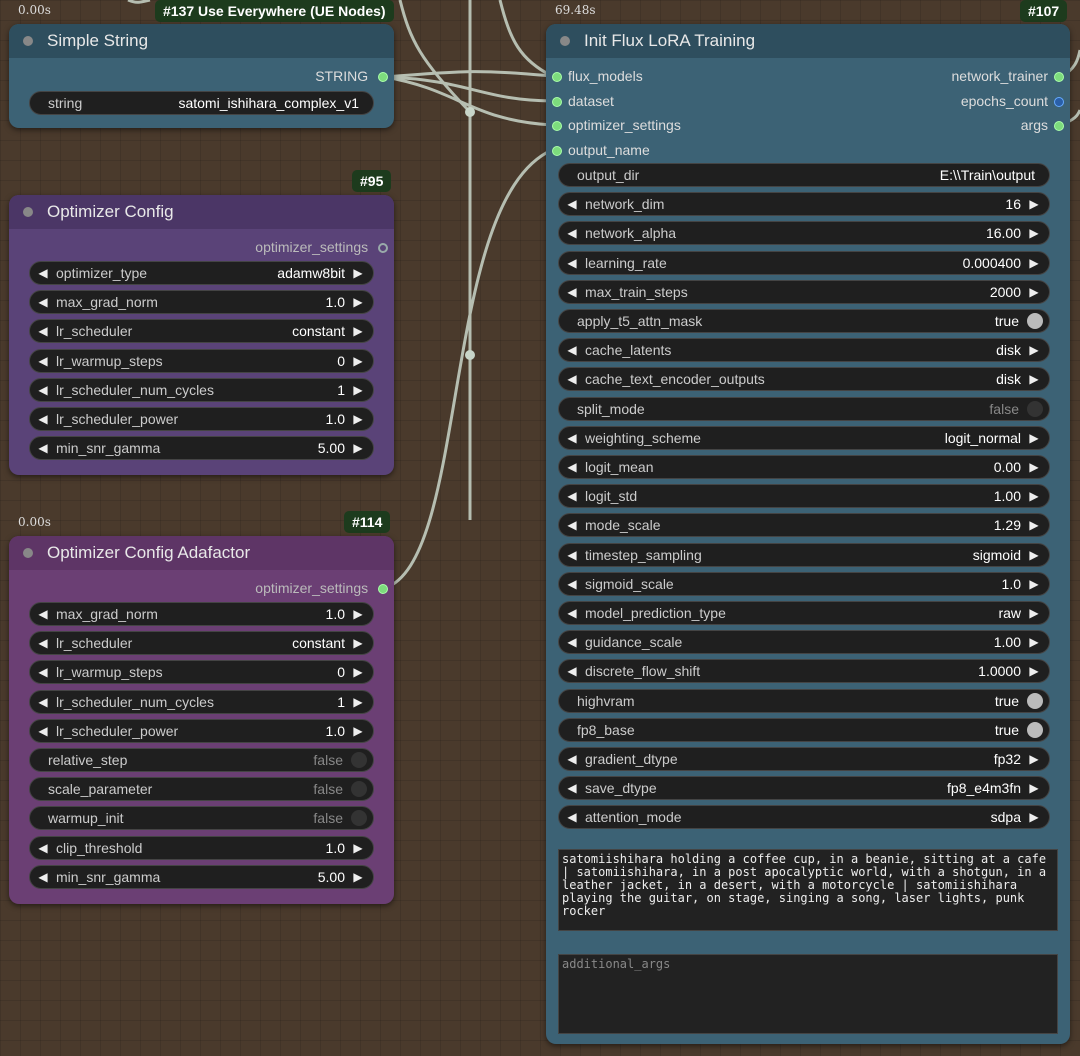 This screenshot has width=1080, height=1056. What do you see at coordinates (808, 41) in the screenshot?
I see `node-header: Init Flux LoRA Training` at bounding box center [808, 41].